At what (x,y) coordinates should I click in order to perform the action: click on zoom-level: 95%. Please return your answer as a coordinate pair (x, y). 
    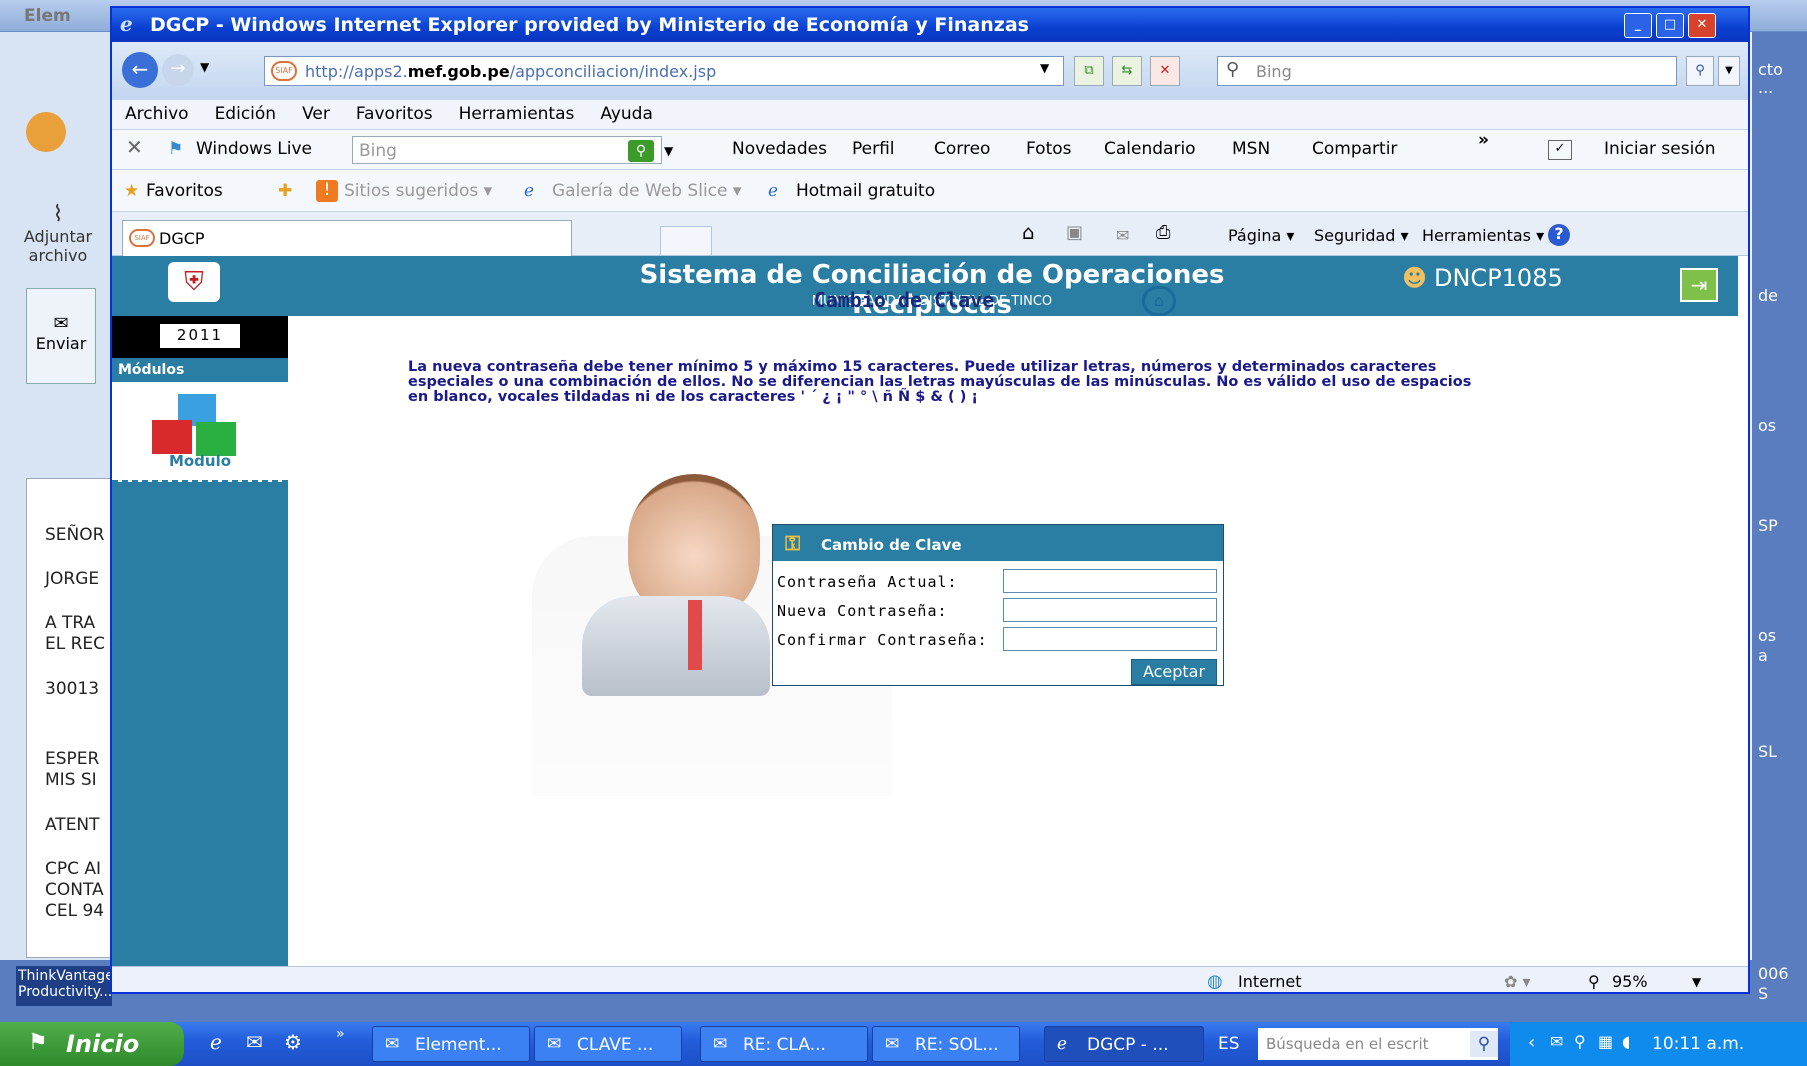
    Looking at the image, I should click on (1630, 981).